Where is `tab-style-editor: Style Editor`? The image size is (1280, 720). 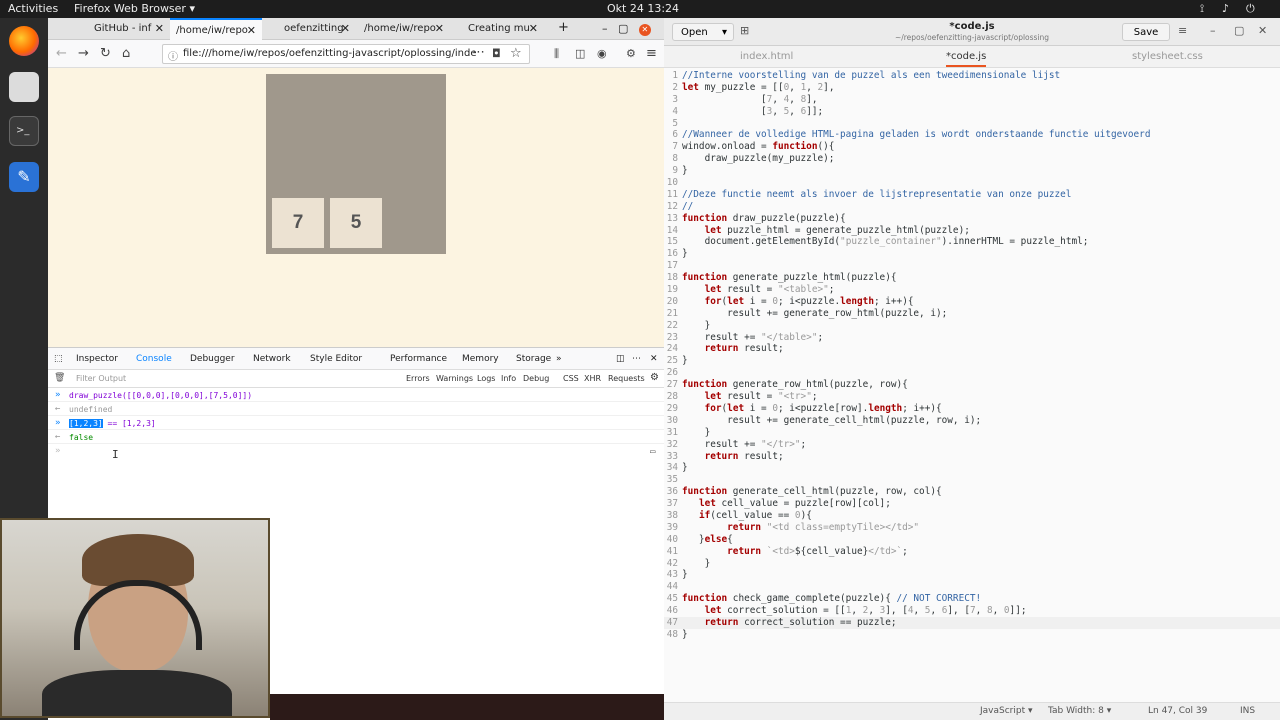 tab-style-editor: Style Editor is located at coordinates (336, 359).